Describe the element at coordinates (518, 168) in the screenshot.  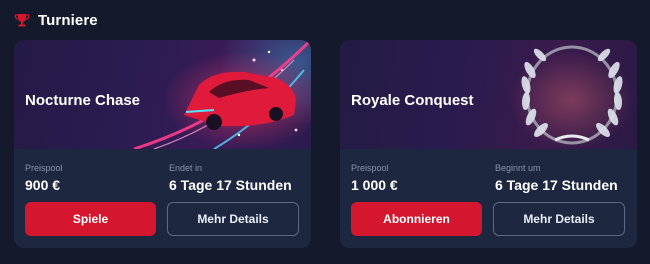
I see `time-label: Beginnt um` at that location.